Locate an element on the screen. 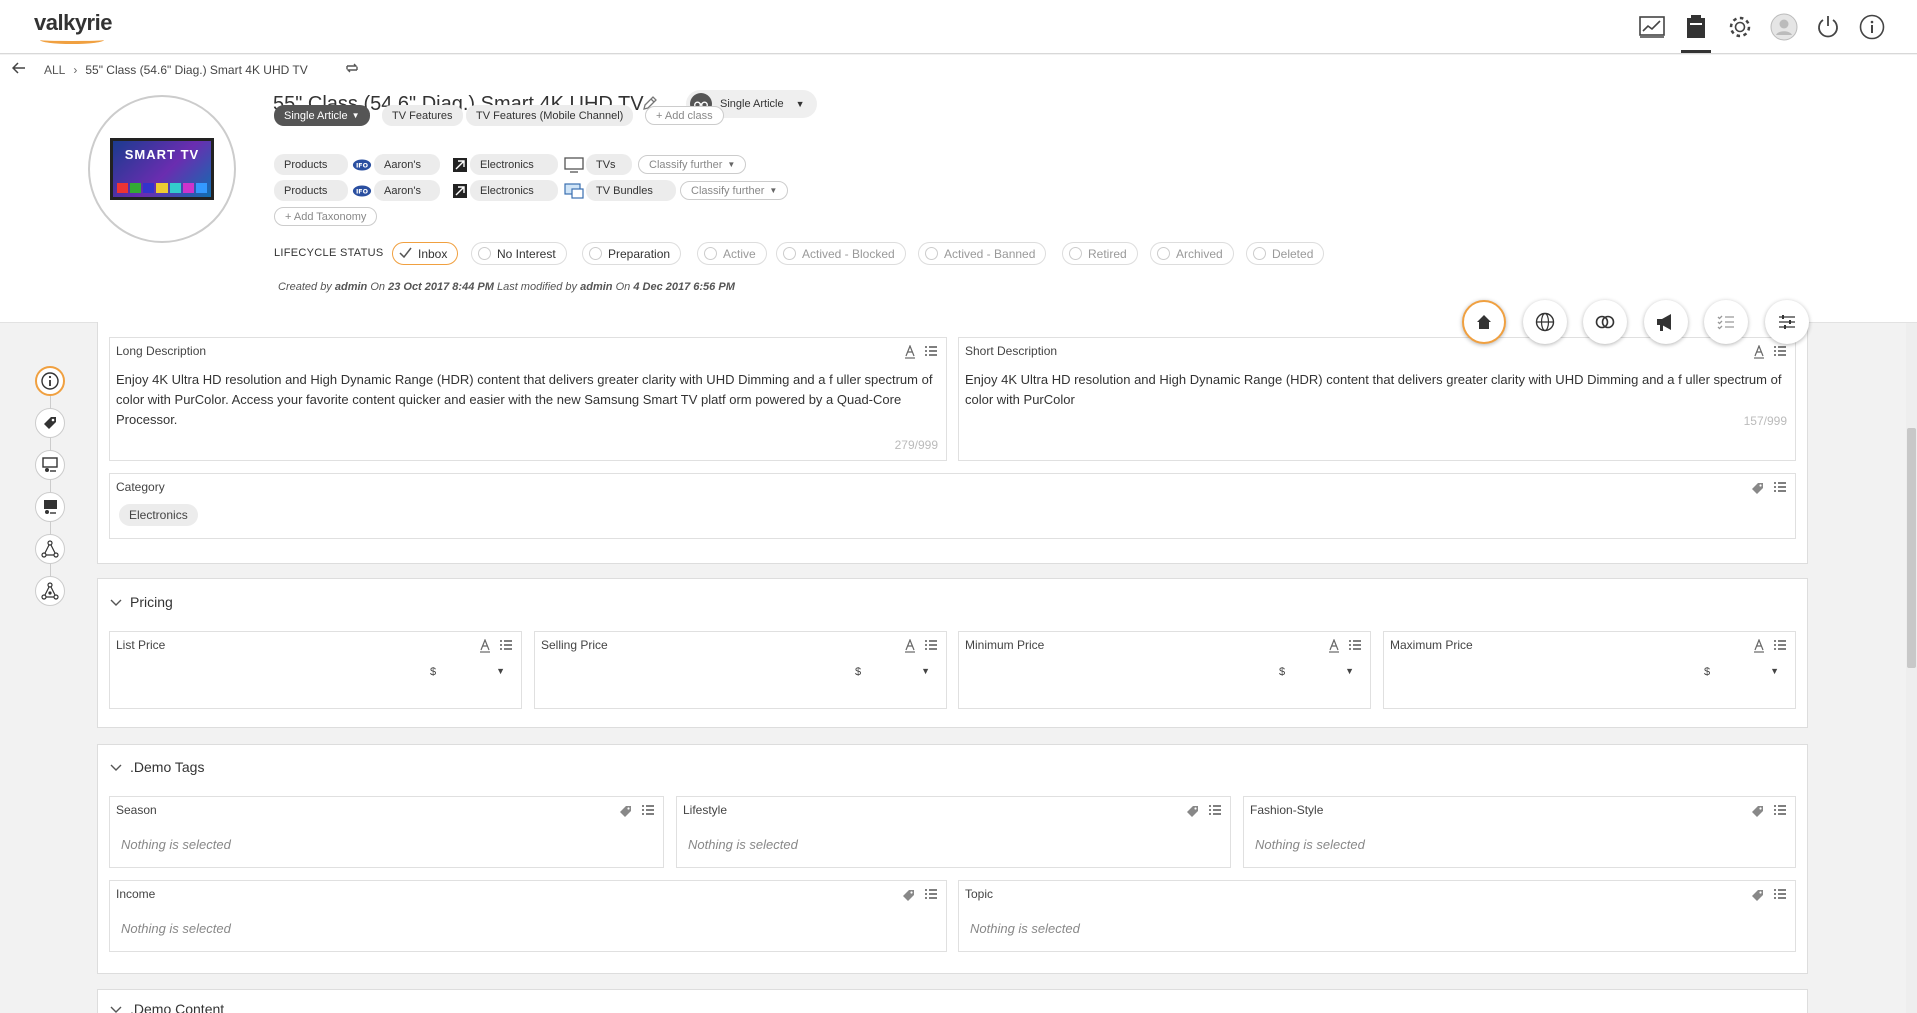 The image size is (1917, 1013). lifecycle-status-active: Active is located at coordinates (732, 253).